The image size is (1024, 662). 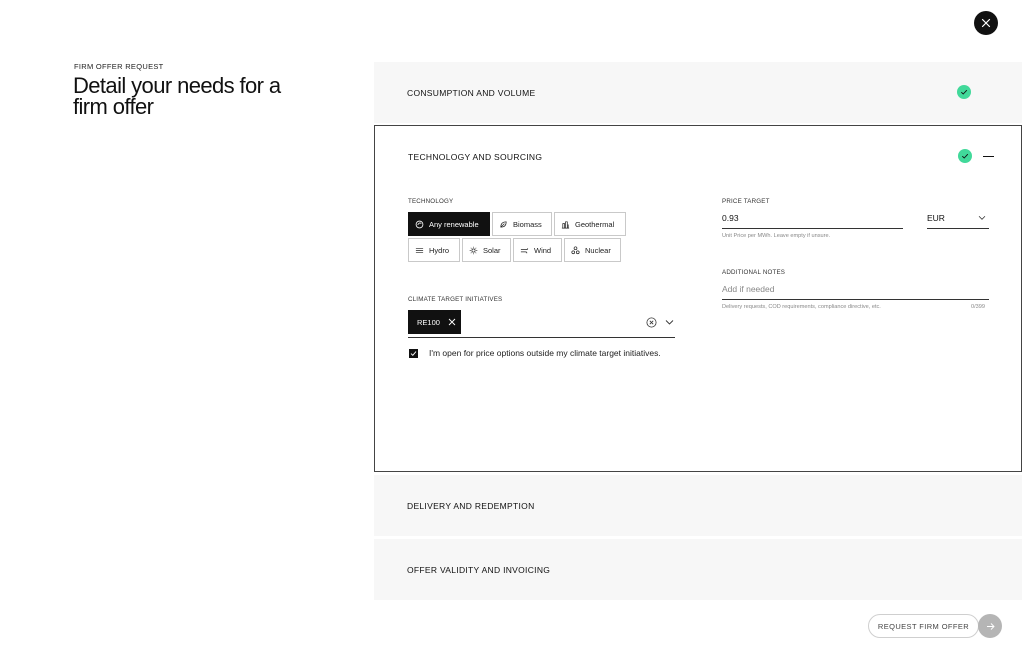 What do you see at coordinates (119, 66) in the screenshot?
I see `page-eyebrow: FIRM OFFER REQUEST` at bounding box center [119, 66].